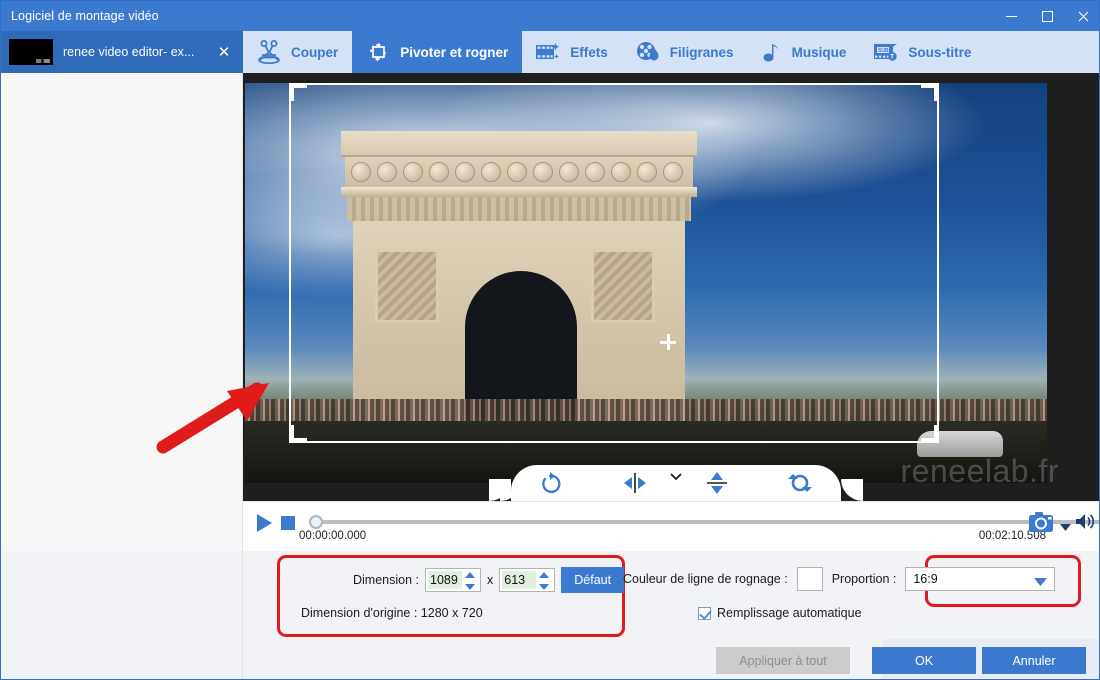  Describe the element at coordinates (550, 16) in the screenshot. I see `title-bar: Logiciel de montage vidéo` at that location.